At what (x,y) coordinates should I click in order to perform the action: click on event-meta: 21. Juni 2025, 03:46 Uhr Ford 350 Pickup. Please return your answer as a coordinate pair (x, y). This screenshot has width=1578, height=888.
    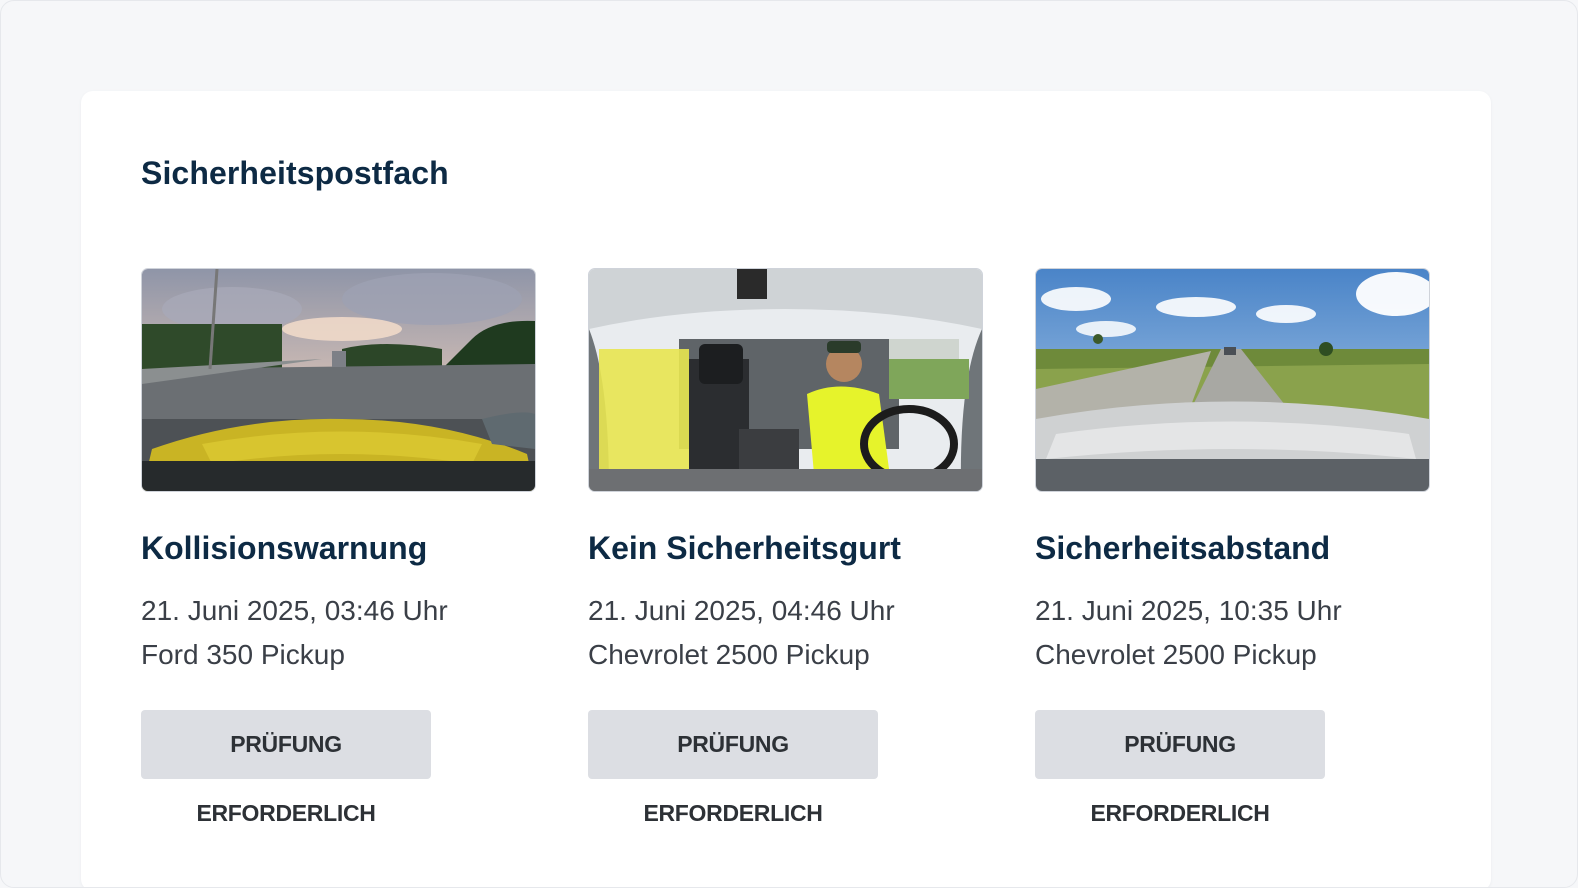
    Looking at the image, I should click on (338, 633).